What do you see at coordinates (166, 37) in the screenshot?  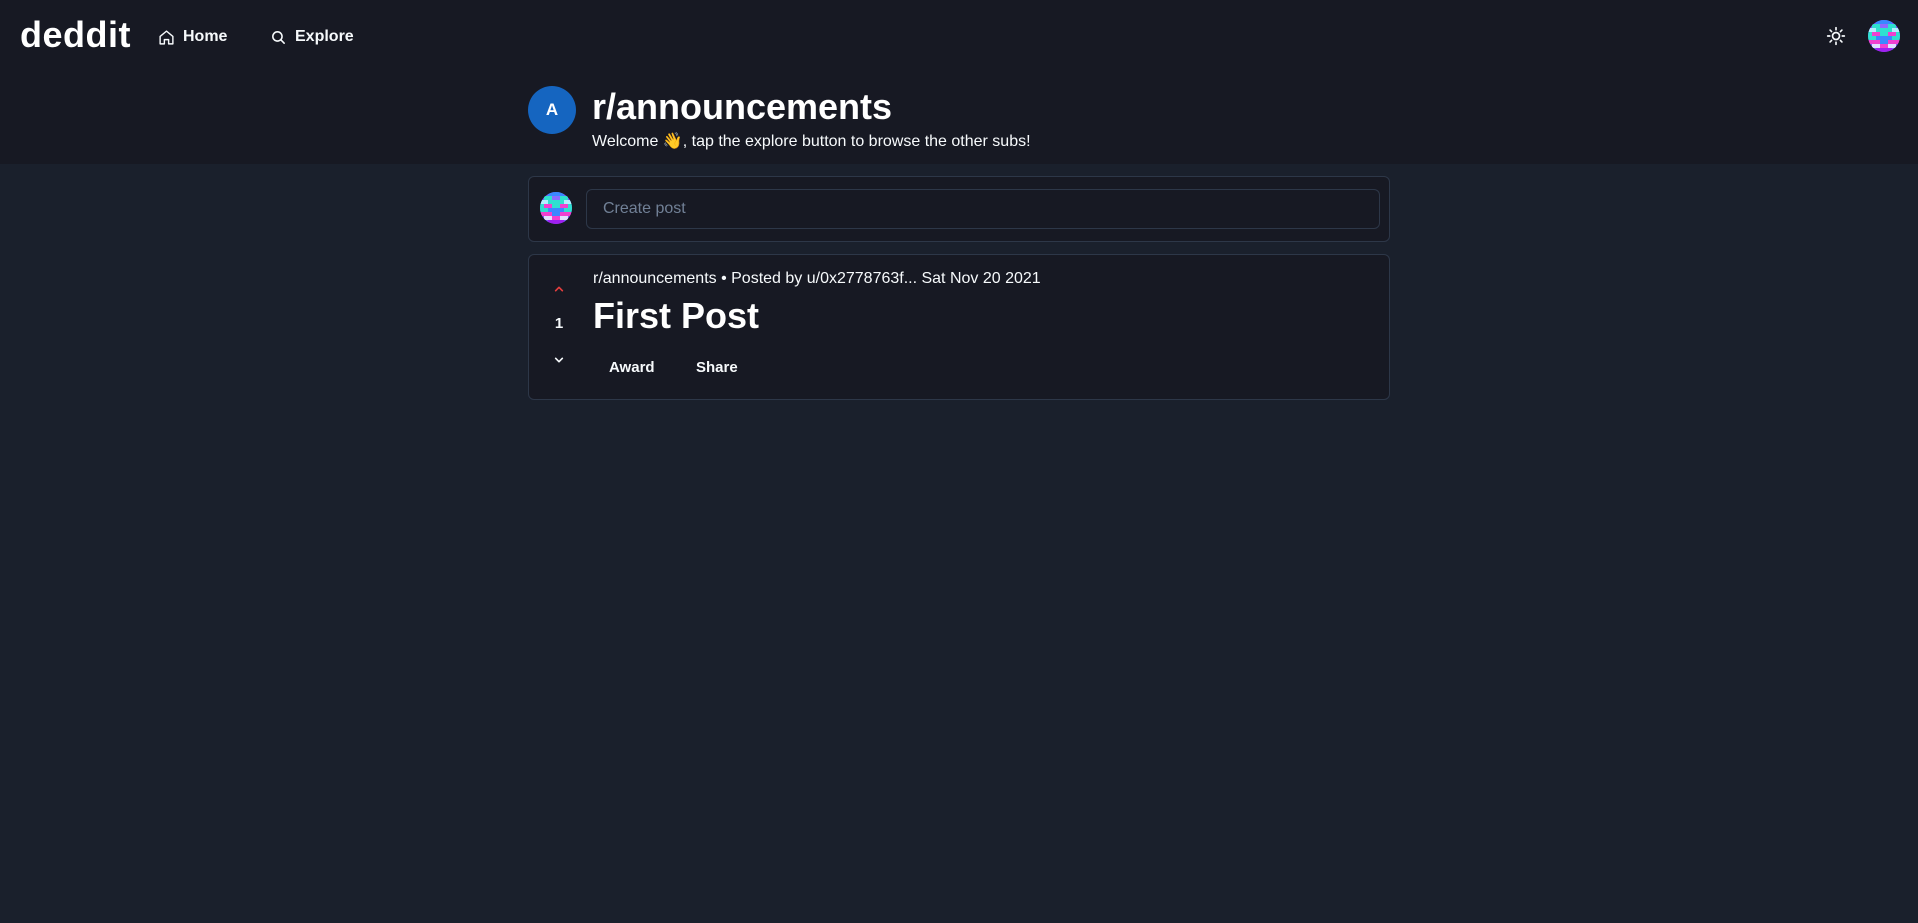 I see `home-icon` at bounding box center [166, 37].